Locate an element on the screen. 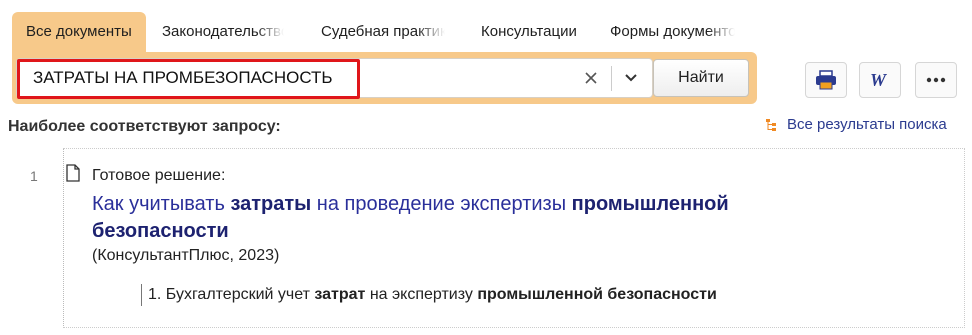 This screenshot has width=972, height=335. headline-text: Как учитывать is located at coordinates (161, 204).